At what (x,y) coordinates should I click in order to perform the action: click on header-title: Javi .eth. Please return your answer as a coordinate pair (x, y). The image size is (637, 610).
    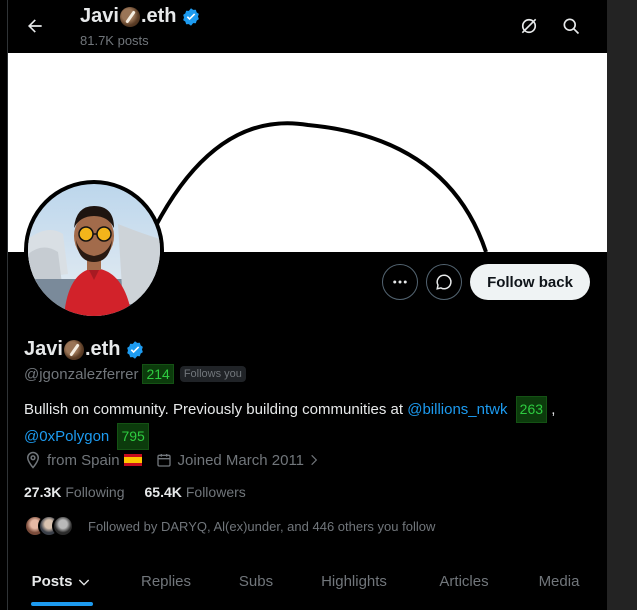
    Looking at the image, I should click on (140, 16).